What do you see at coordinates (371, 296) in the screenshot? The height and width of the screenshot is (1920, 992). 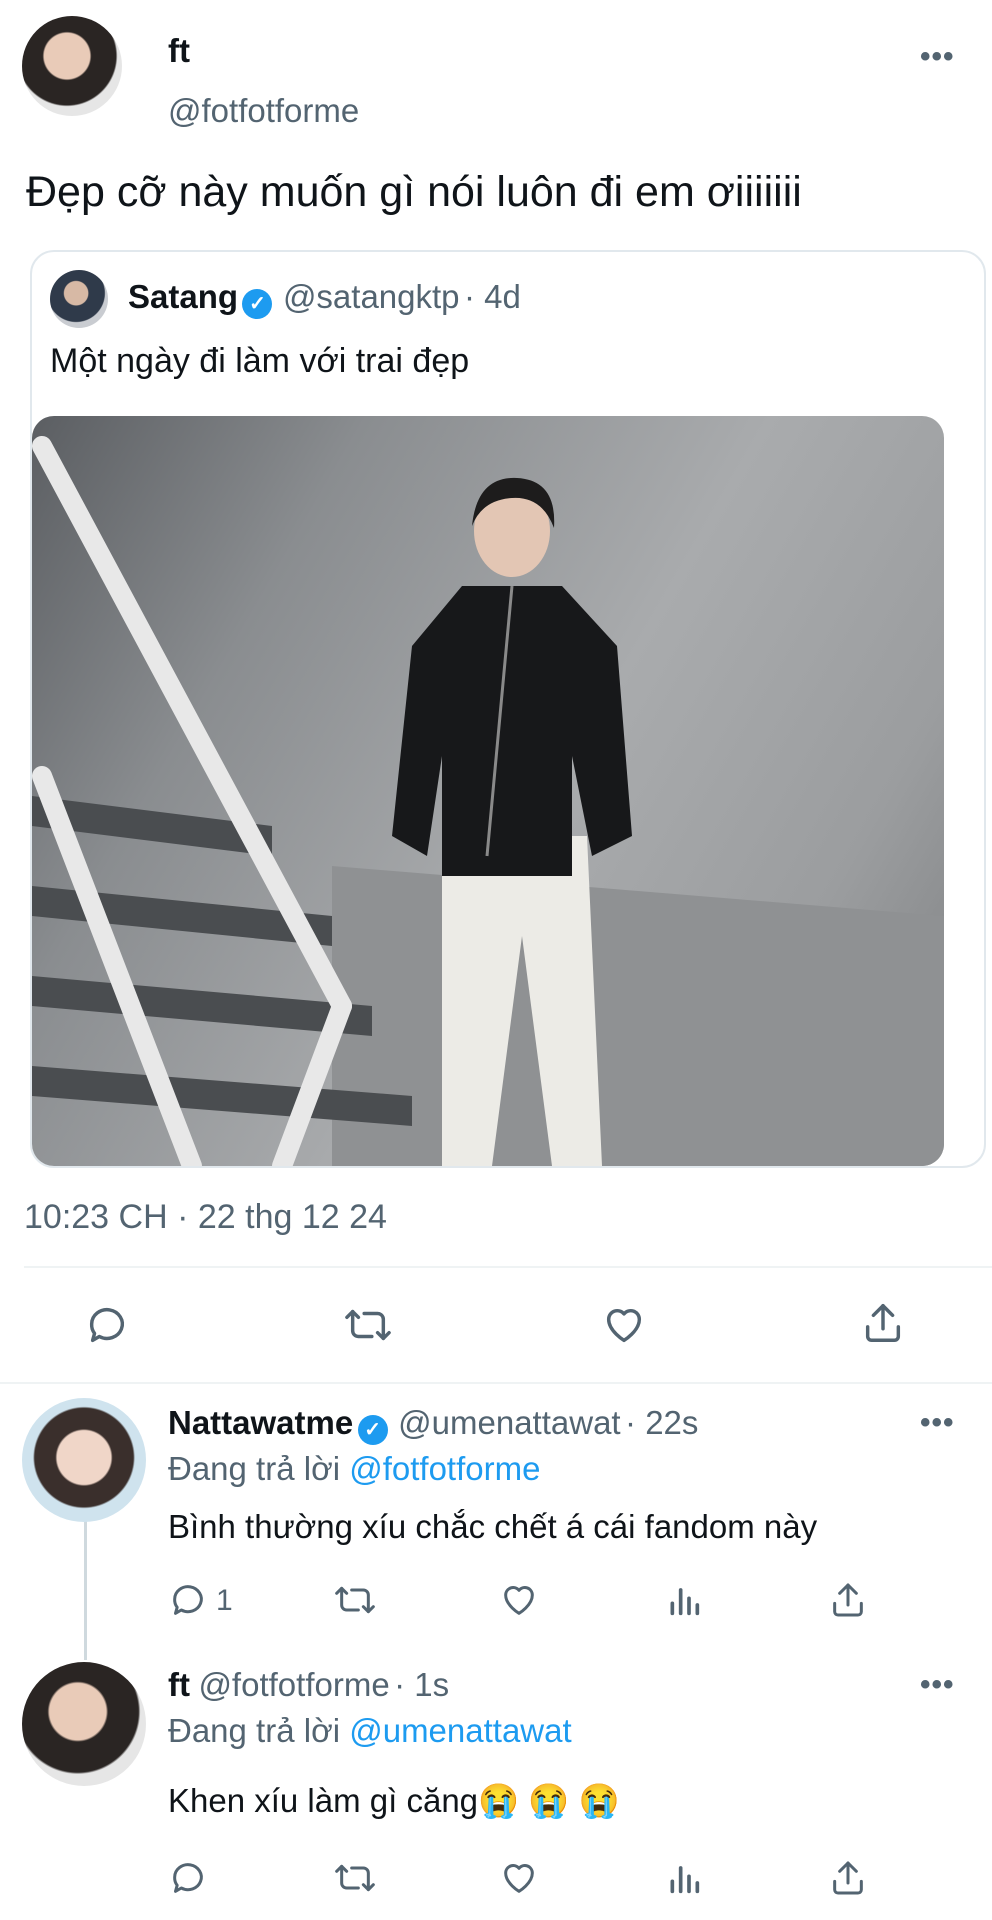 I see `quoted-handle: @satangktp` at bounding box center [371, 296].